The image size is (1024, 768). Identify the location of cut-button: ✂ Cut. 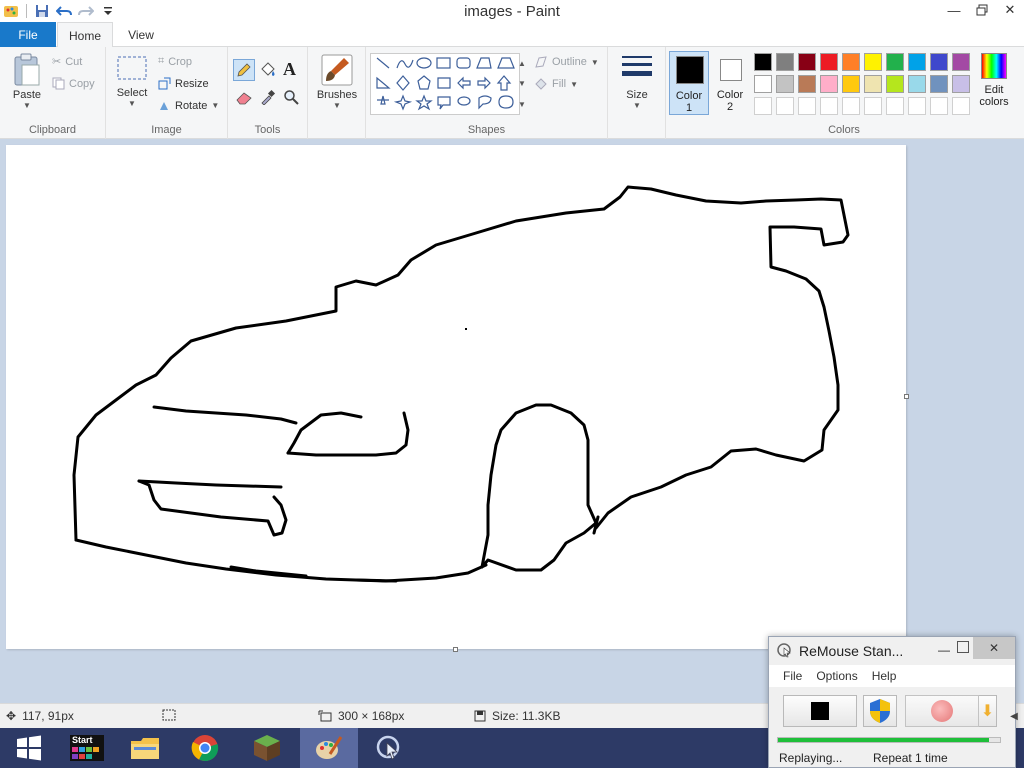
(67, 62).